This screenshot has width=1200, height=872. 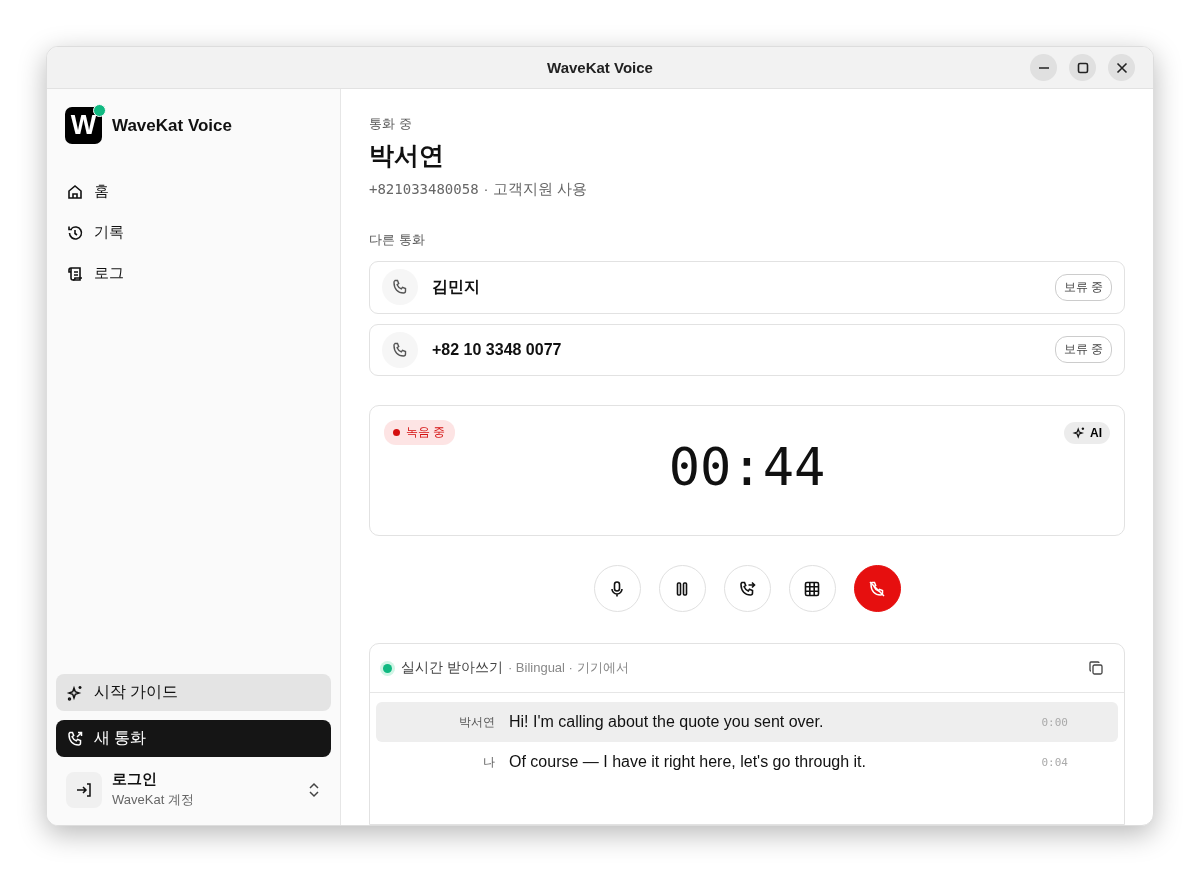 What do you see at coordinates (568, 668) in the screenshot?
I see `transcript-meta: · Bilingual · 기기에서` at bounding box center [568, 668].